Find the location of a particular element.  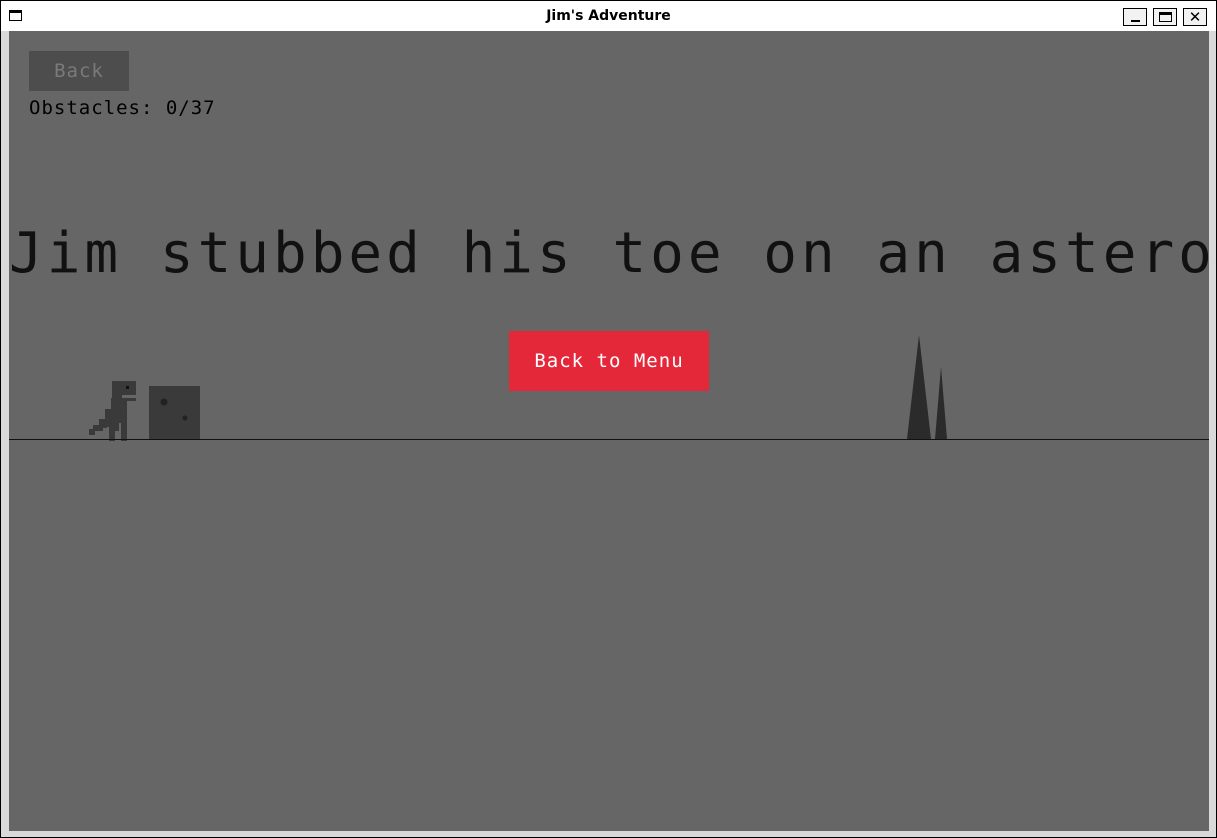

close-icon: ✕ is located at coordinates (1195, 17).